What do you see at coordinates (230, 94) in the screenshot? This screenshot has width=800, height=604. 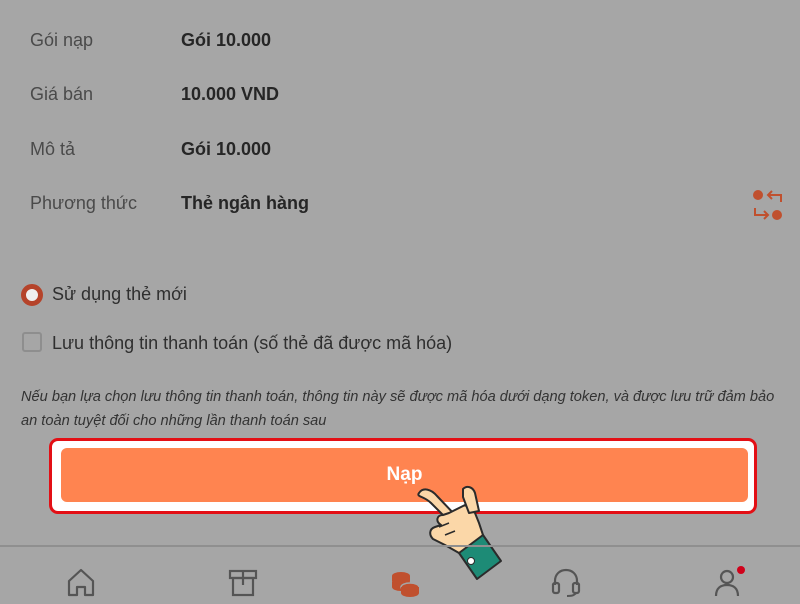 I see `price-value: 10.000 VND` at bounding box center [230, 94].